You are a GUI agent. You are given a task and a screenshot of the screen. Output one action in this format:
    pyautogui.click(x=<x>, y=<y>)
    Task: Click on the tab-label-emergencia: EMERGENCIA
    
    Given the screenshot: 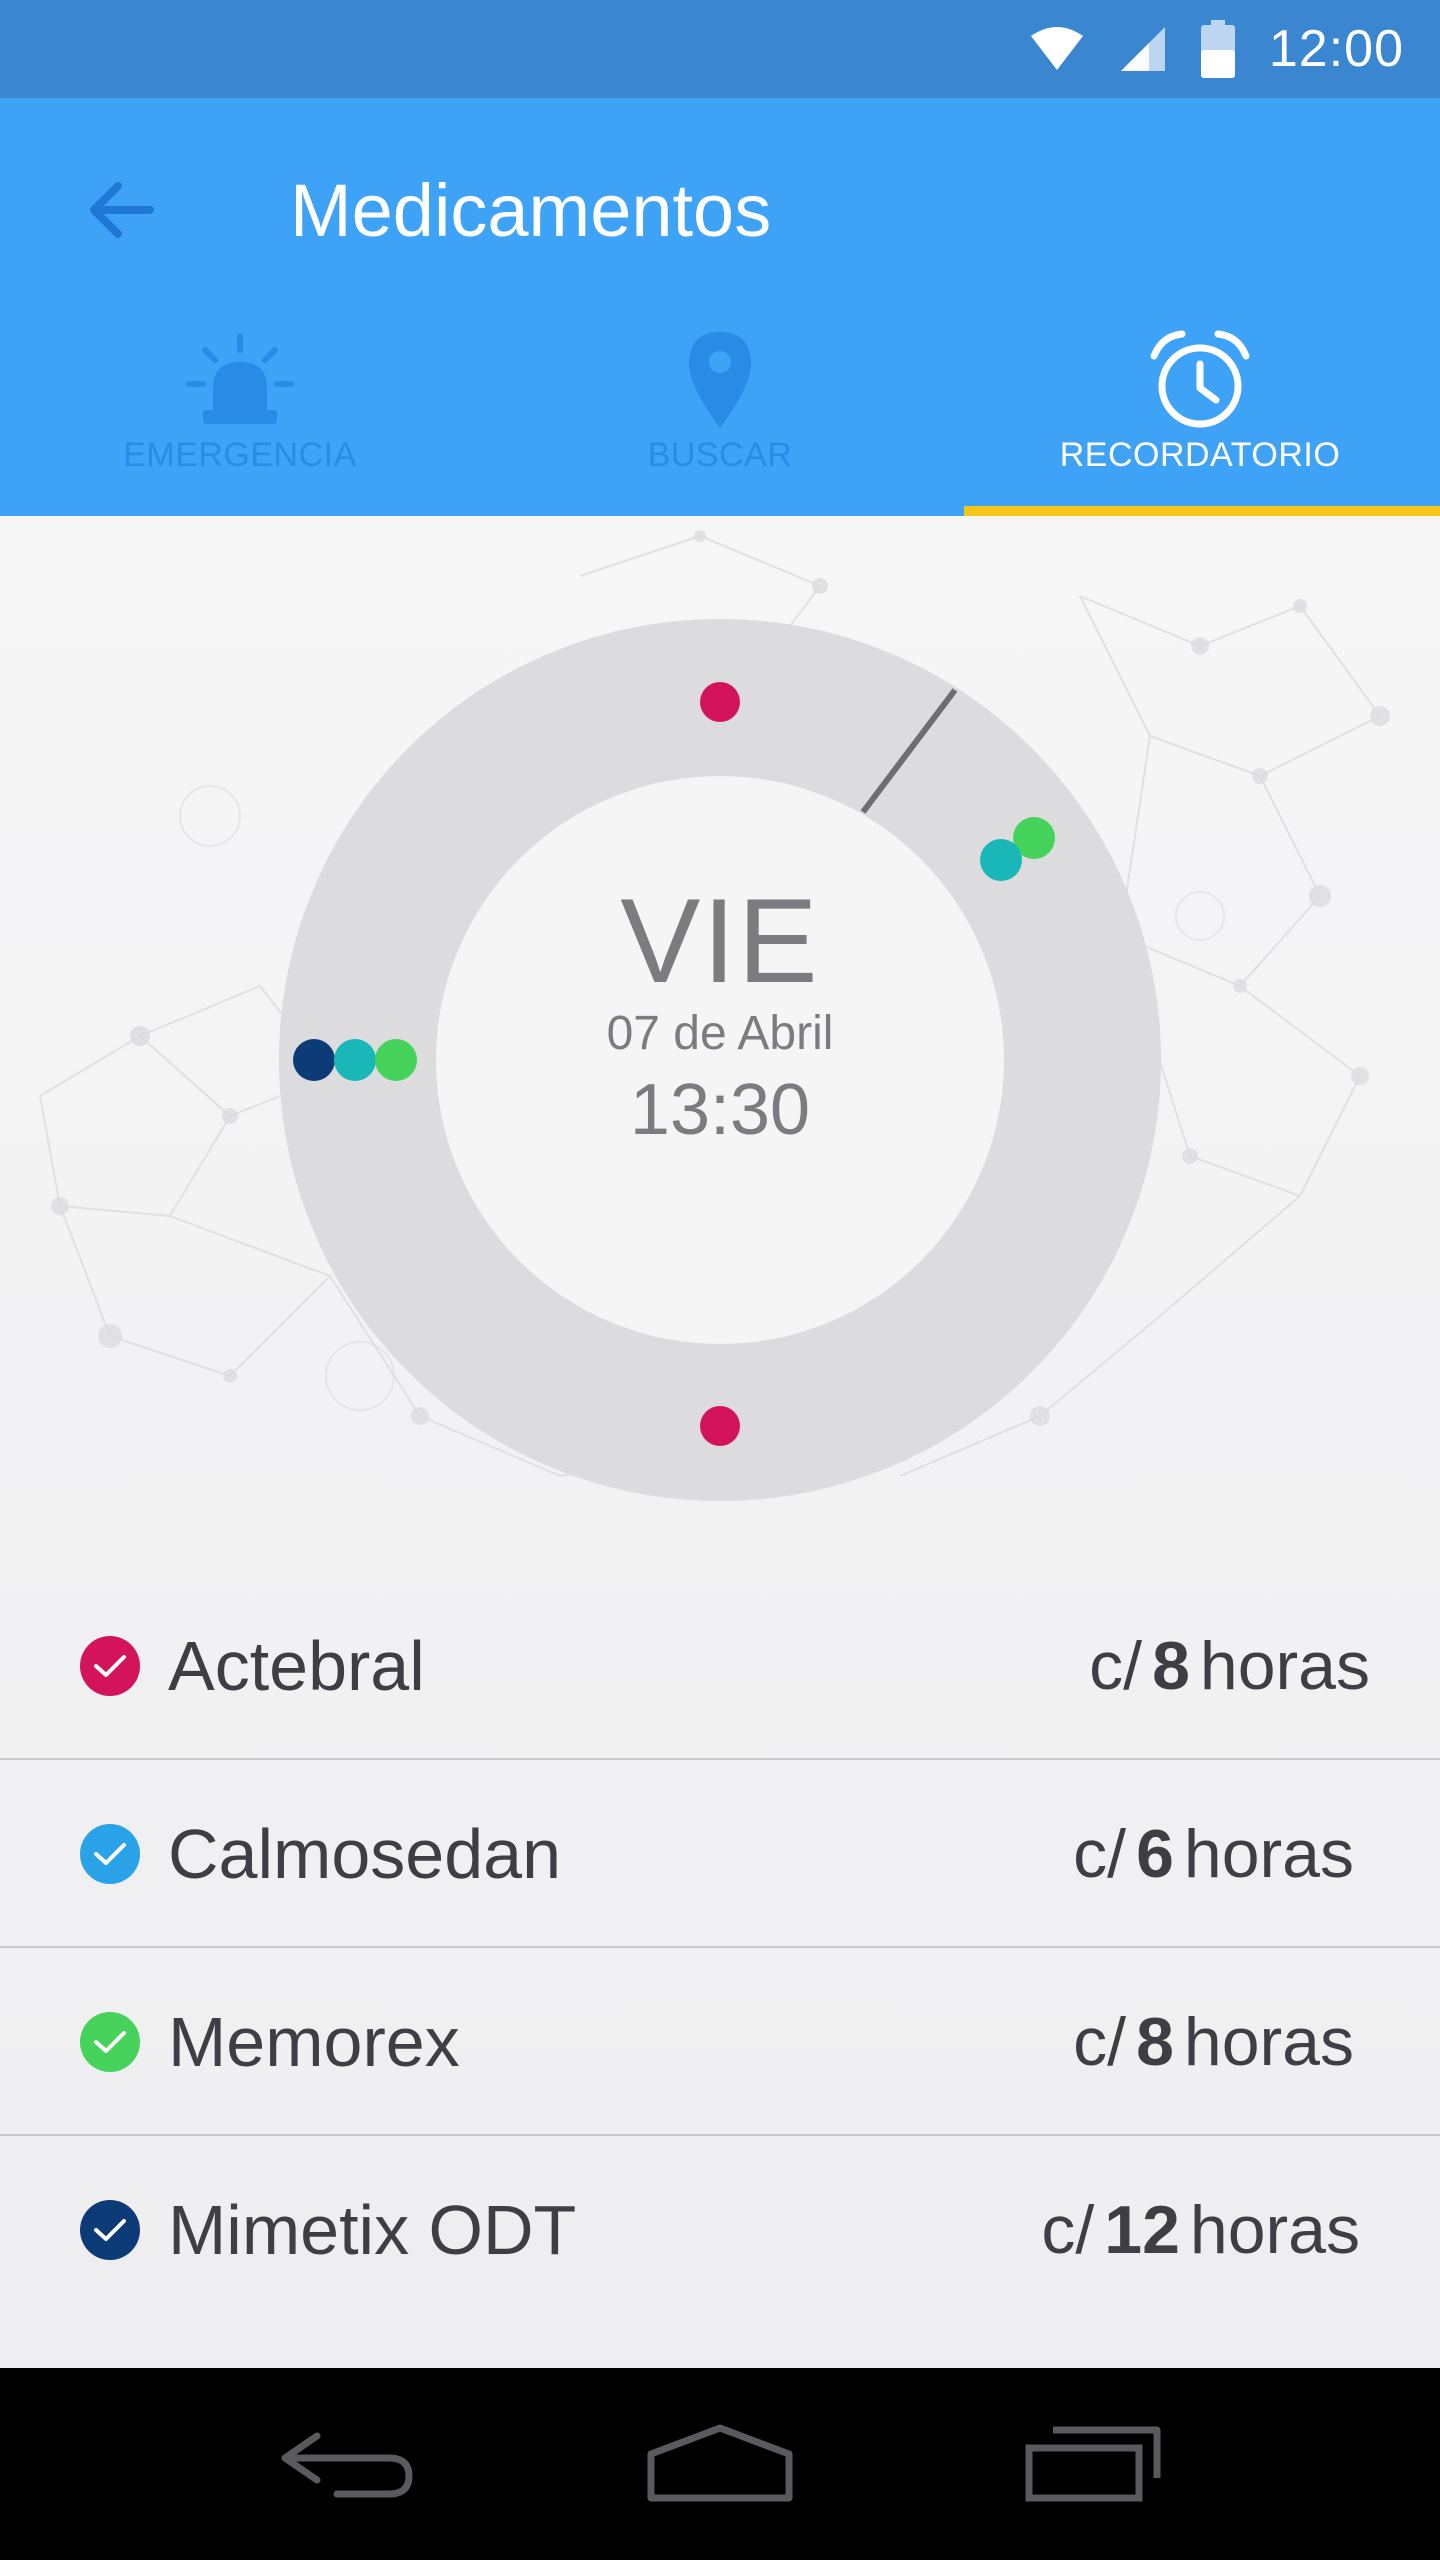 What is the action you would take?
    pyautogui.click(x=240, y=455)
    